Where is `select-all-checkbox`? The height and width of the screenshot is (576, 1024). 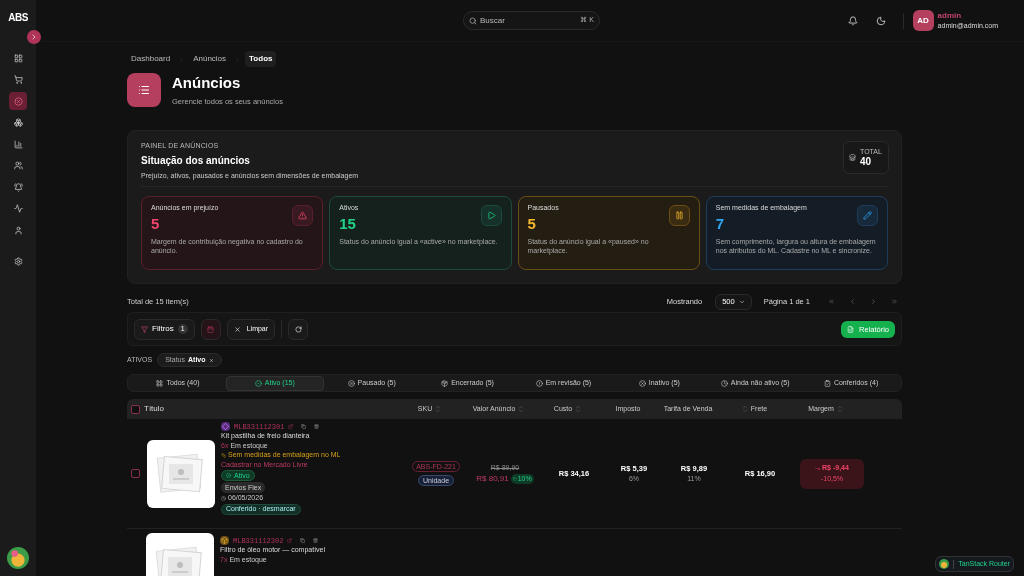
select-all-checkbox is located at coordinates (135, 409).